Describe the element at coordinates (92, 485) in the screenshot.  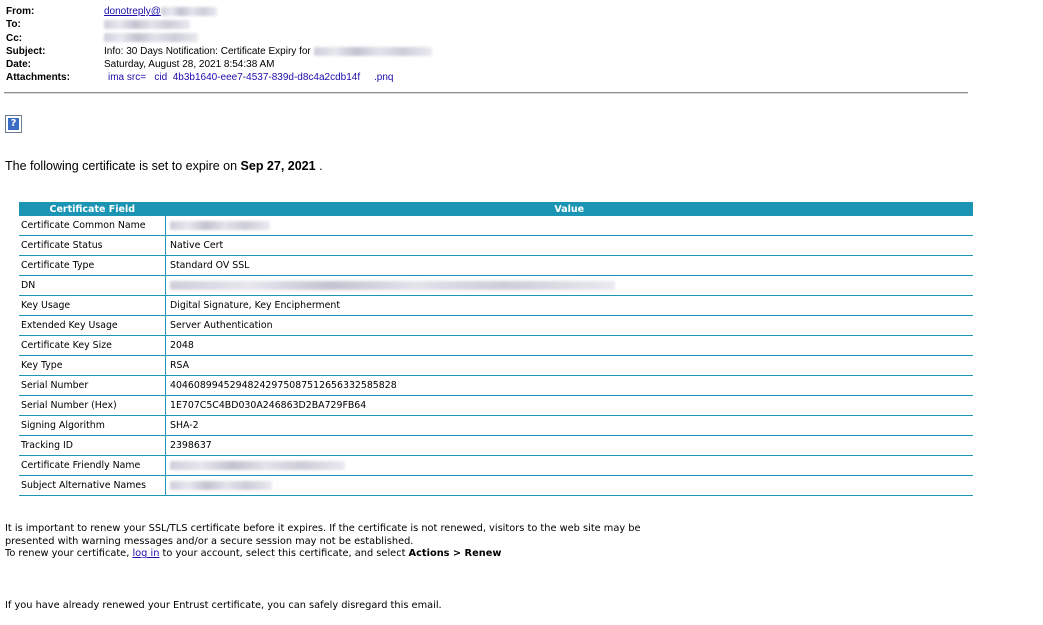
I see `field-name: Subject Alternative Names` at that location.